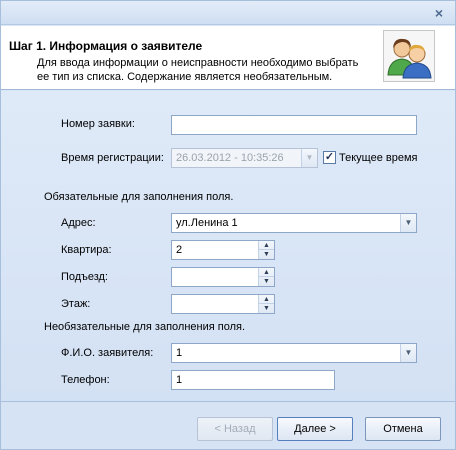 The image size is (456, 450). Describe the element at coordinates (378, 158) in the screenshot. I see `current-time-label: Текущее время` at that location.